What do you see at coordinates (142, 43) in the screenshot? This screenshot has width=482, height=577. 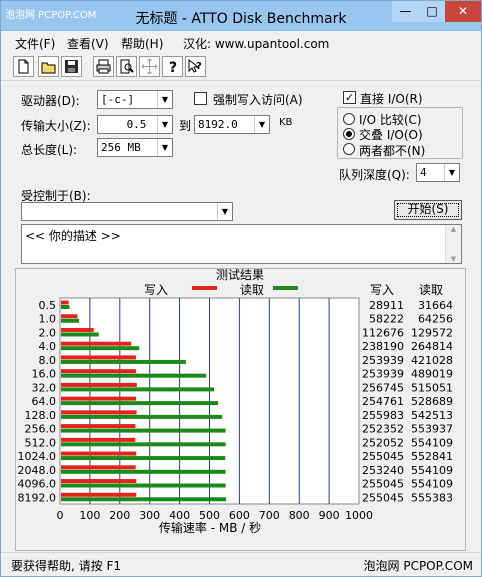 I see `menu-help: 帮助(H)` at bounding box center [142, 43].